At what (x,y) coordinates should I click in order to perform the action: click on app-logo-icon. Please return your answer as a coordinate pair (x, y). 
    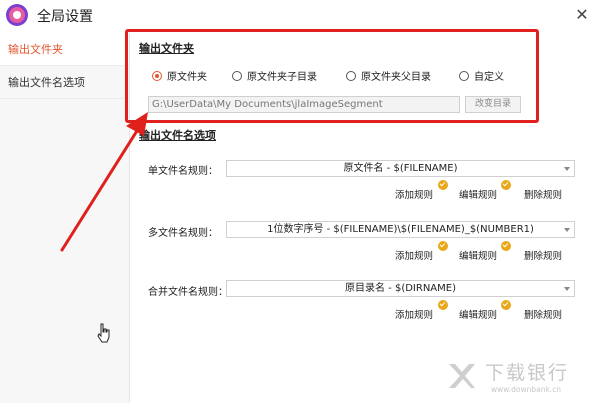
    Looking at the image, I should click on (17, 15).